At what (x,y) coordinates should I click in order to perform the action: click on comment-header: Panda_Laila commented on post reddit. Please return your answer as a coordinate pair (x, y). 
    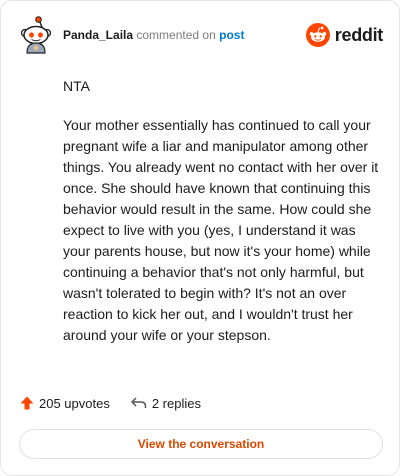
    Looking at the image, I should click on (201, 35).